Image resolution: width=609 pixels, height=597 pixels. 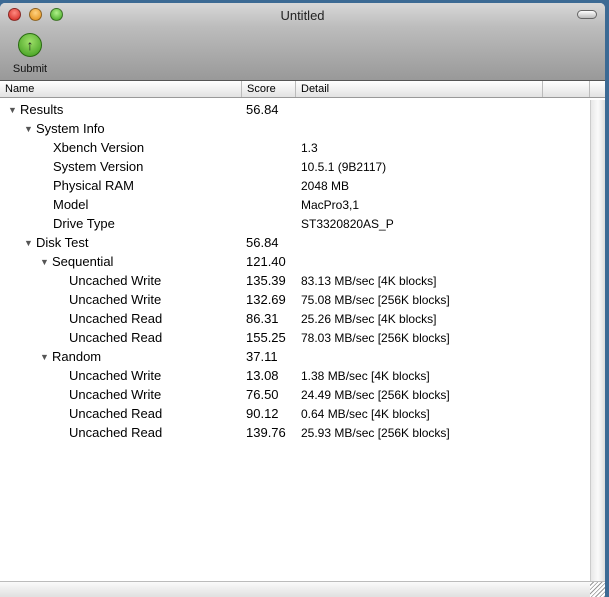 I want to click on column-header-name: Name, so click(x=121, y=89).